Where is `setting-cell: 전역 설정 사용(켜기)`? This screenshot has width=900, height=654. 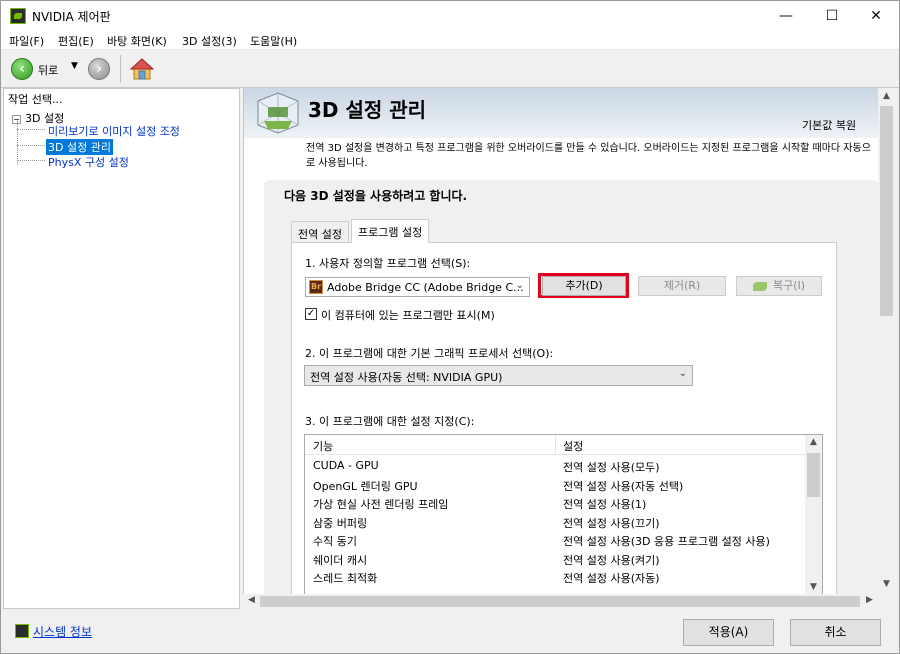
setting-cell: 전역 설정 사용(켜기) is located at coordinates (611, 560).